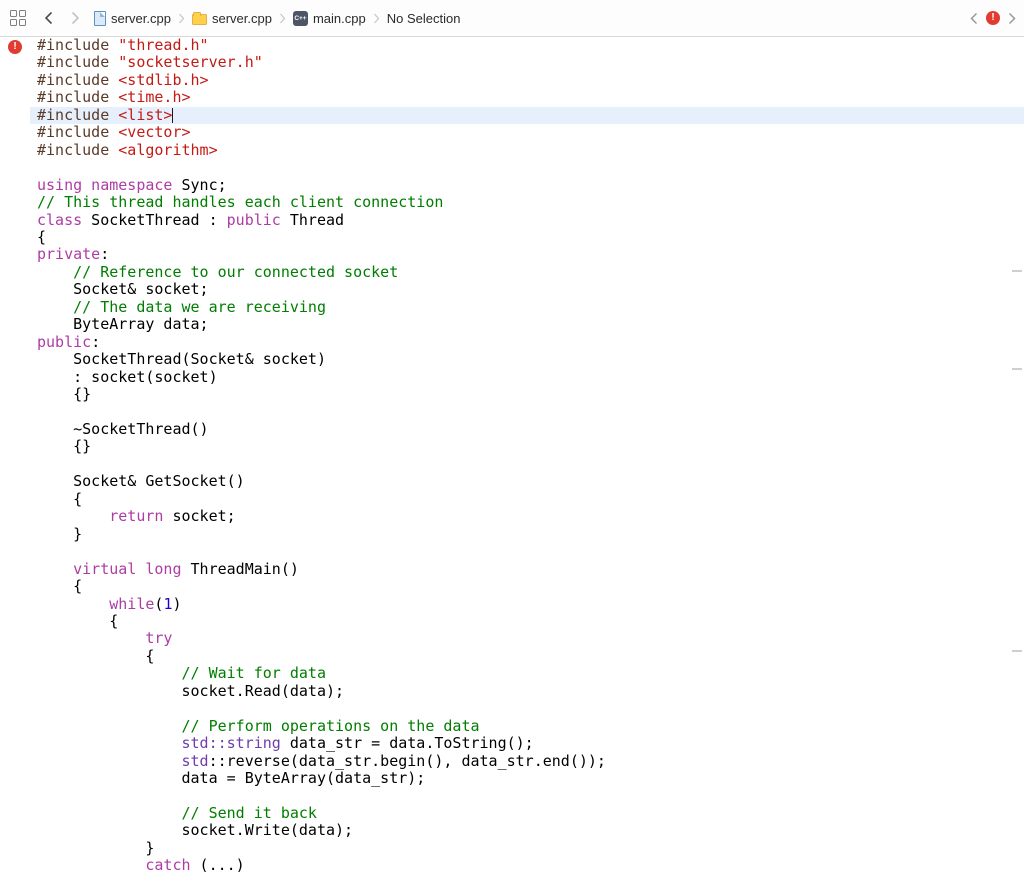 The height and width of the screenshot is (875, 1024). Describe the element at coordinates (100, 18) in the screenshot. I see `file-icon` at that location.